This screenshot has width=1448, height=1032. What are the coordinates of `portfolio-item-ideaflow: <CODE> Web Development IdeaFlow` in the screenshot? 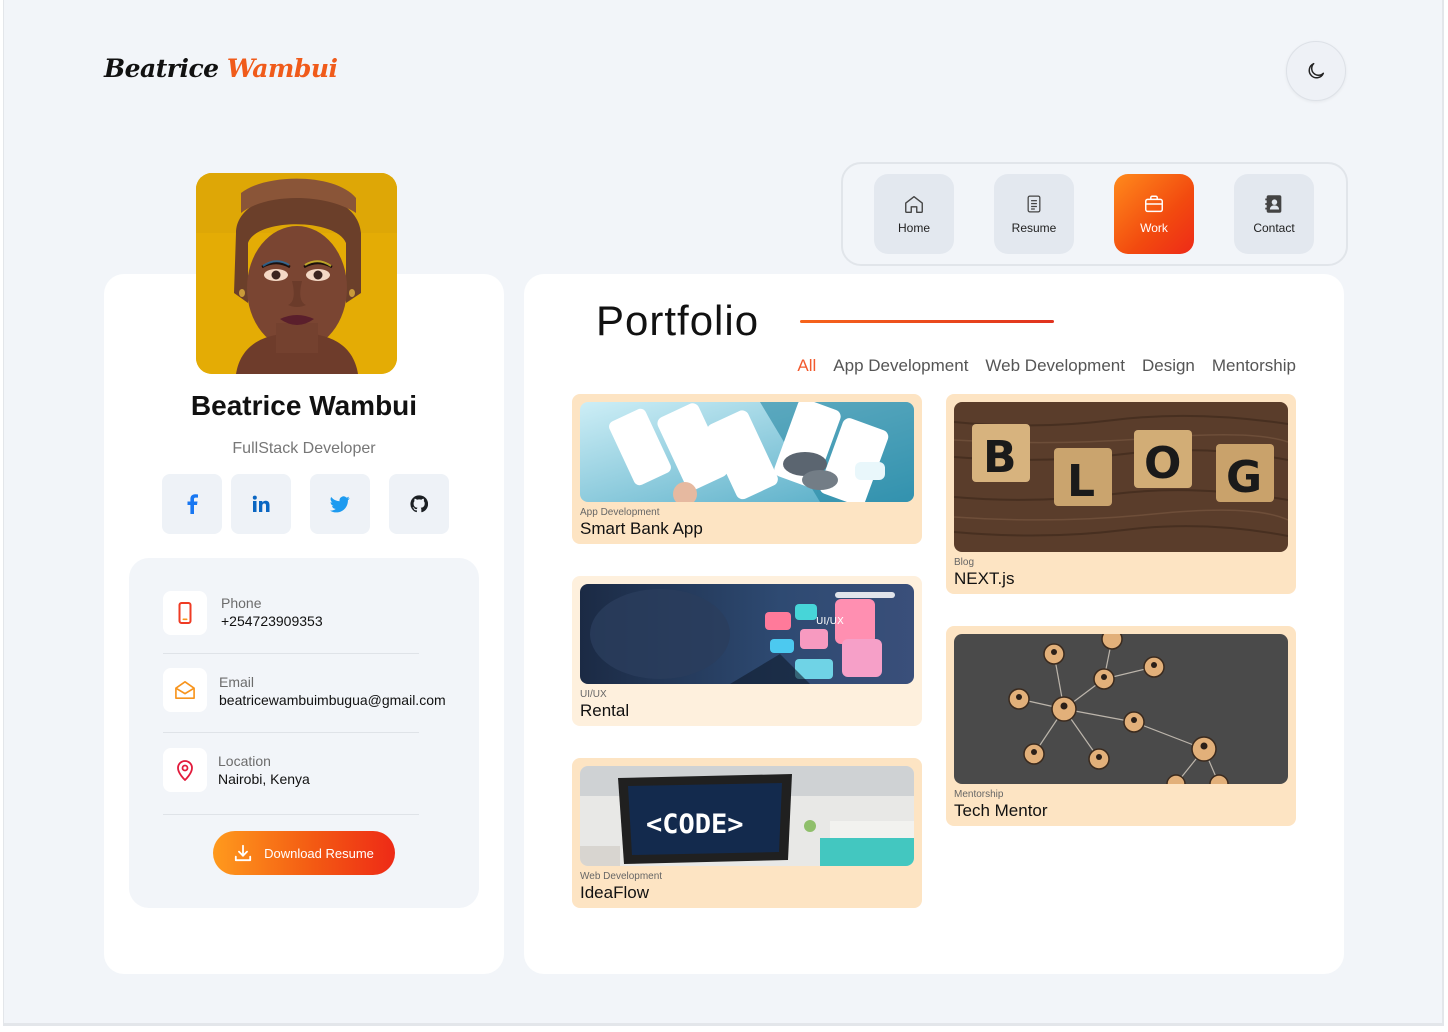 It's located at (747, 833).